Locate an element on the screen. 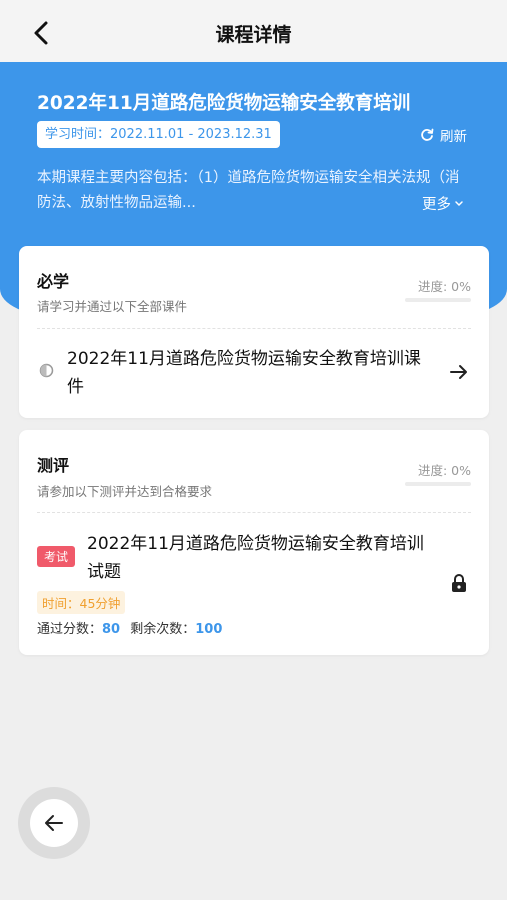  arrow-right-icon is located at coordinates (459, 372).